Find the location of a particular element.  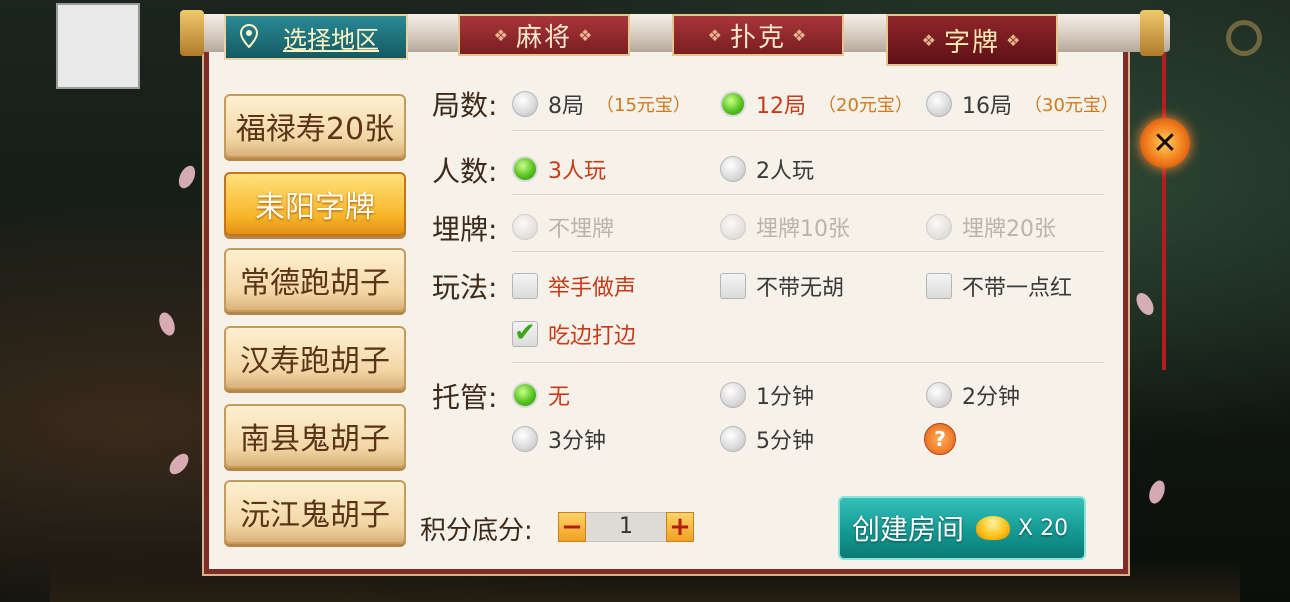

option-label: 16局 is located at coordinates (987, 106).